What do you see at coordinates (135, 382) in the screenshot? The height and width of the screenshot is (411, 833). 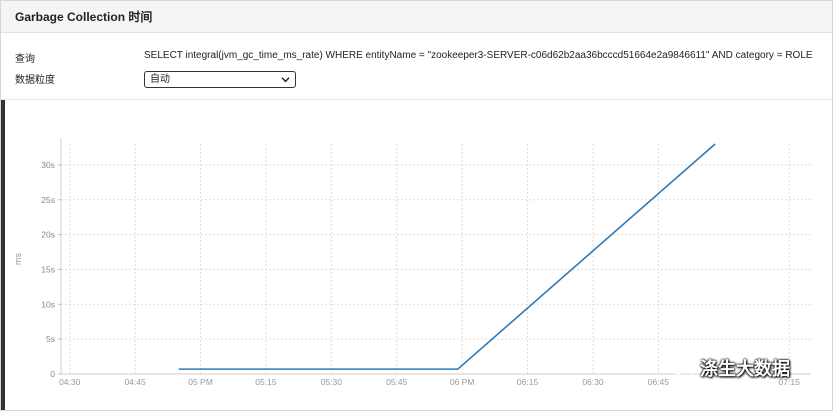 I see `x-tick-label: 04:45` at bounding box center [135, 382].